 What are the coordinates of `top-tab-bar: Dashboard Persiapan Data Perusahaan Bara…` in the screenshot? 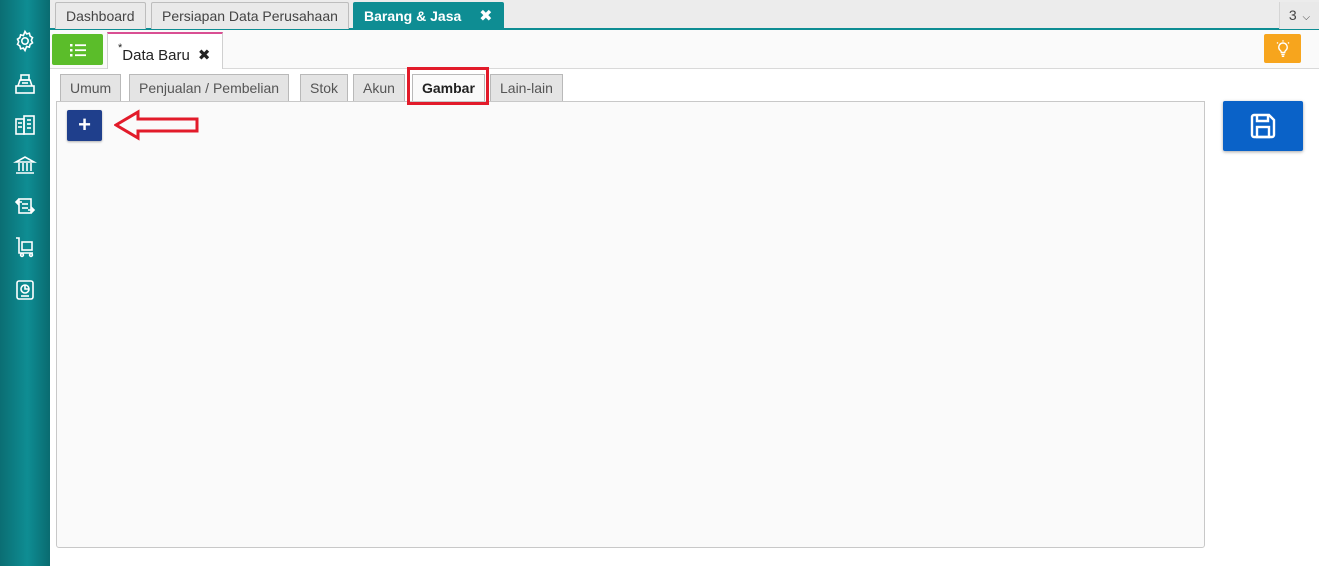 It's located at (684, 15).